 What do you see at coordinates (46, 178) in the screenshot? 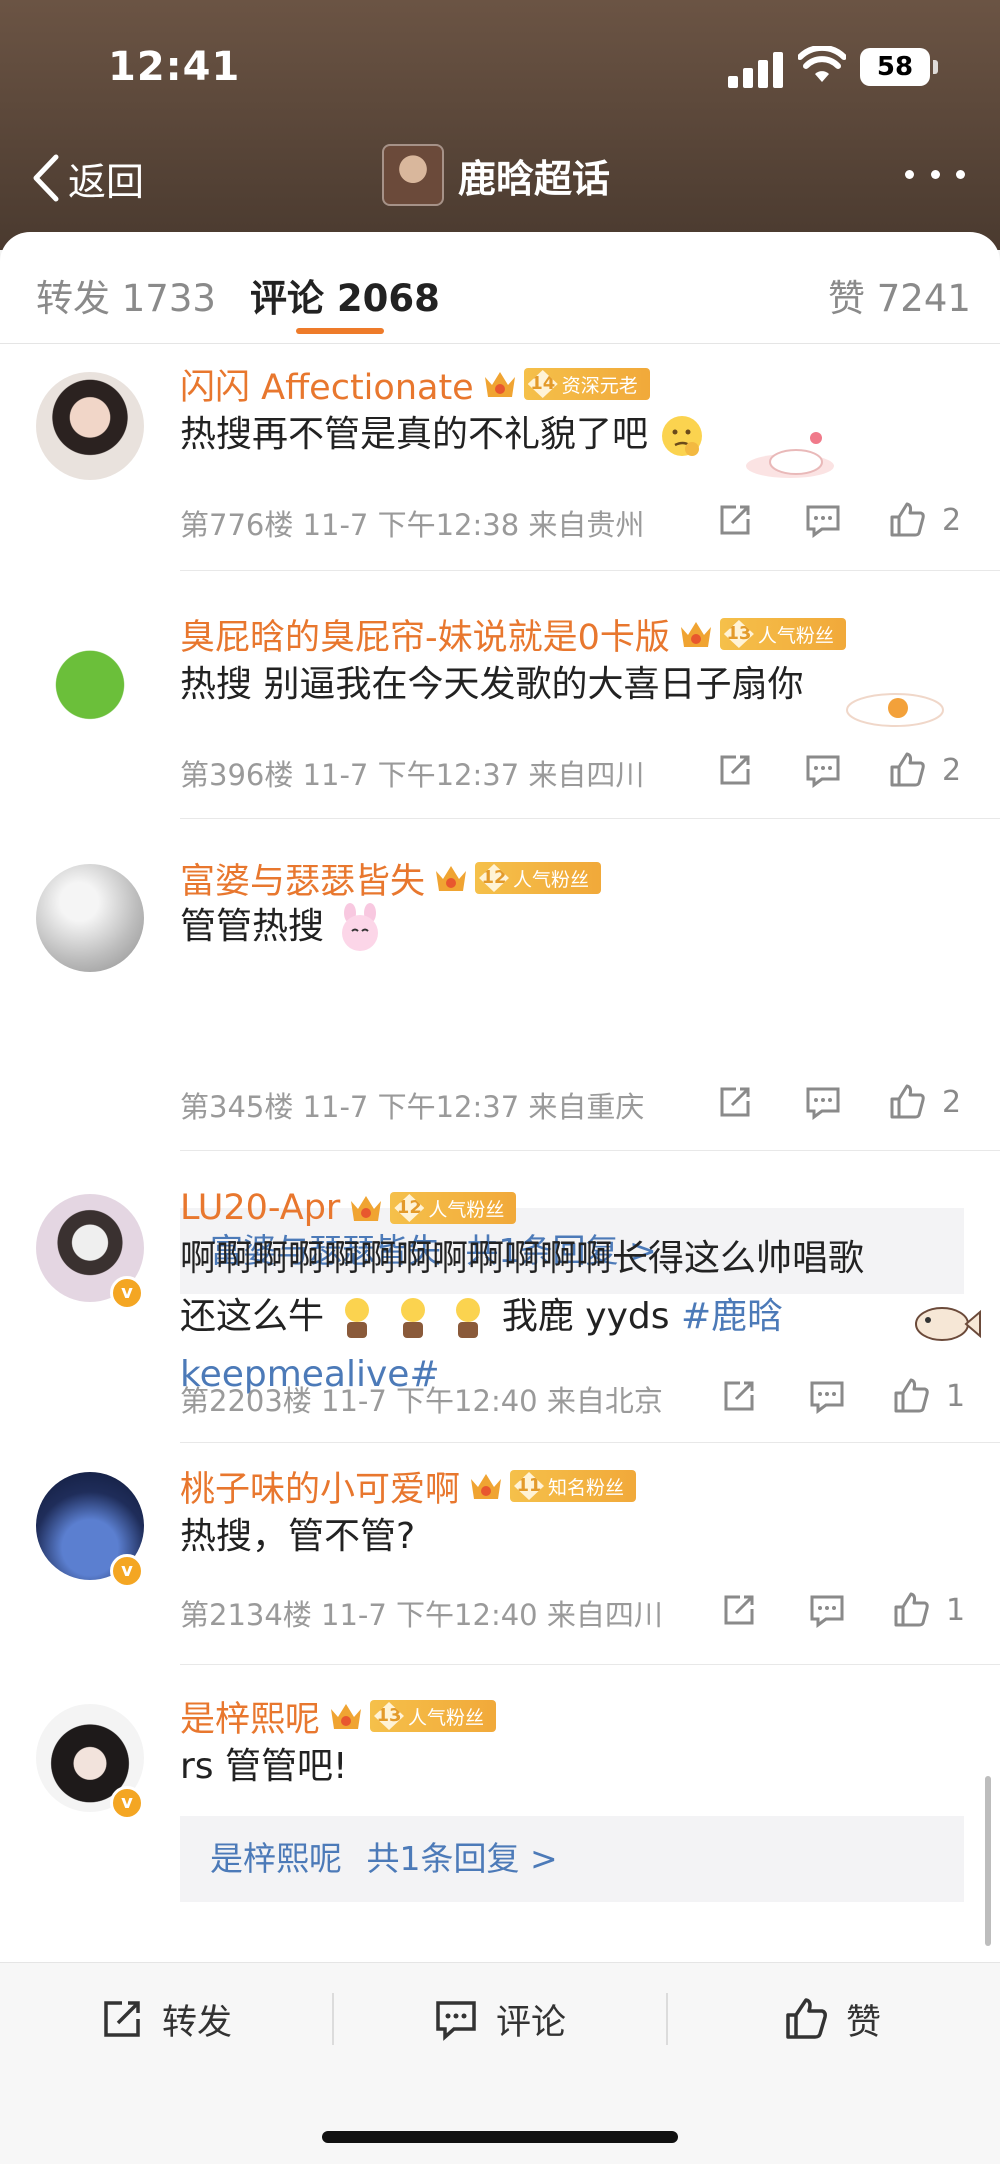
I see `chevron-left-icon` at bounding box center [46, 178].